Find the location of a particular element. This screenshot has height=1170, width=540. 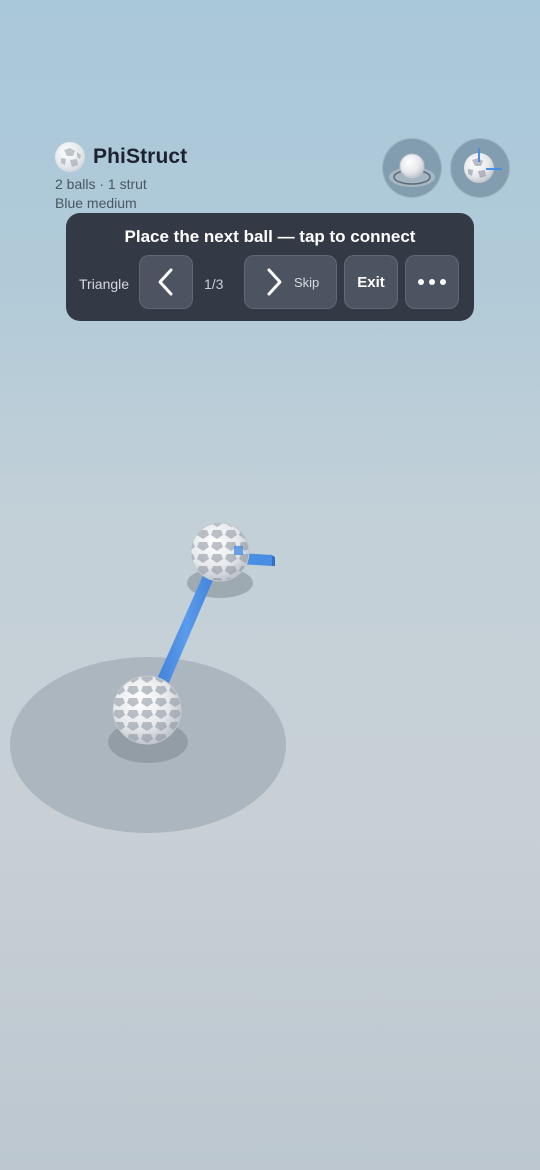

app-title-row: PhiStruct is located at coordinates (185, 157).